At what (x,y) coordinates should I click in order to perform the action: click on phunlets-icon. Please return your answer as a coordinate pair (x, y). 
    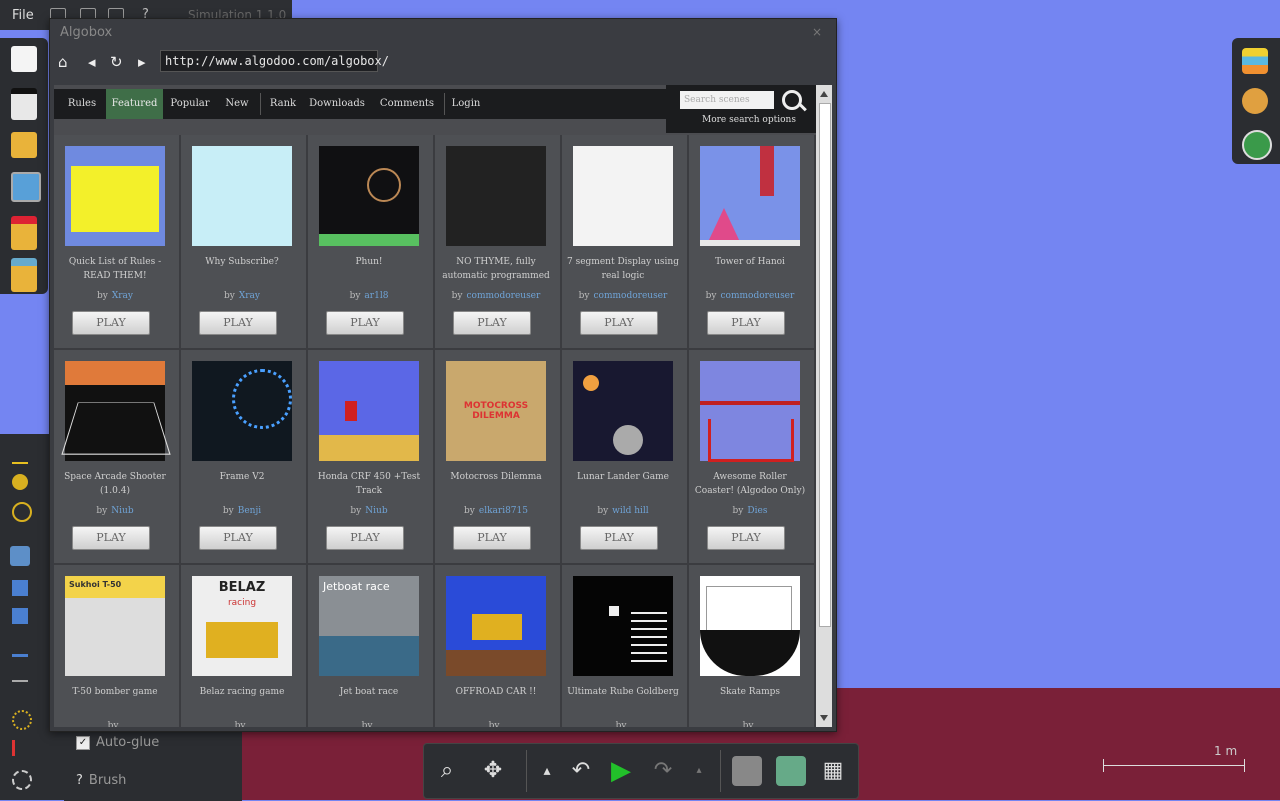
    Looking at the image, I should click on (24, 233).